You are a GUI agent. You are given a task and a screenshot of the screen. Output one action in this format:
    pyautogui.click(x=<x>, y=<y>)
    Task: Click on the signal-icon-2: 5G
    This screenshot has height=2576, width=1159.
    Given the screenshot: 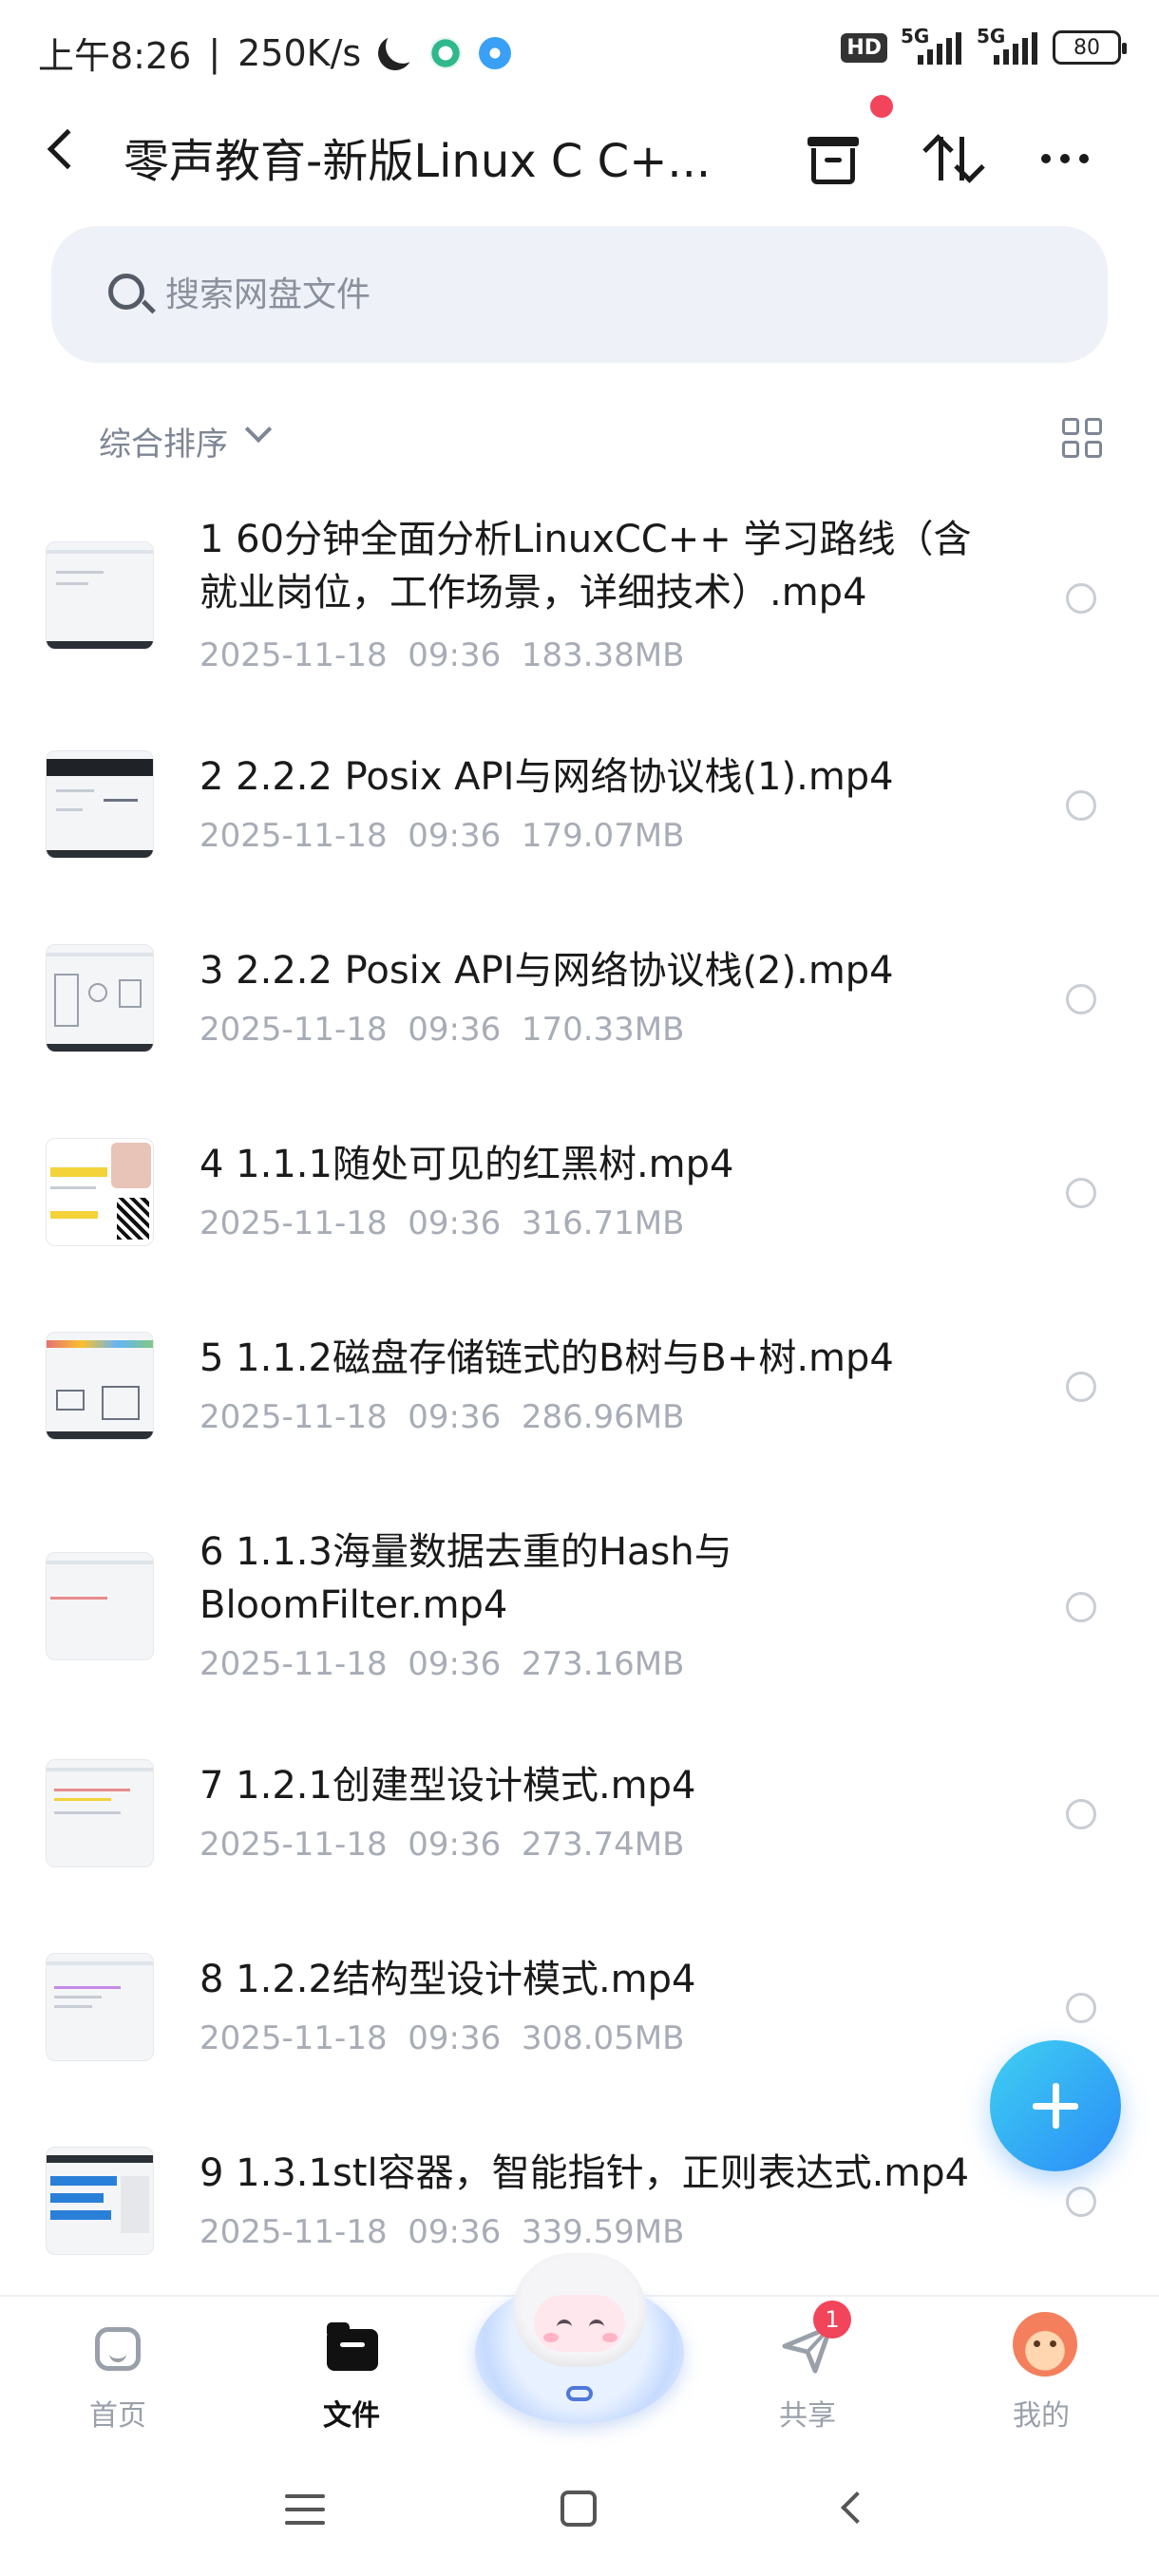 What is the action you would take?
    pyautogui.click(x=1008, y=45)
    